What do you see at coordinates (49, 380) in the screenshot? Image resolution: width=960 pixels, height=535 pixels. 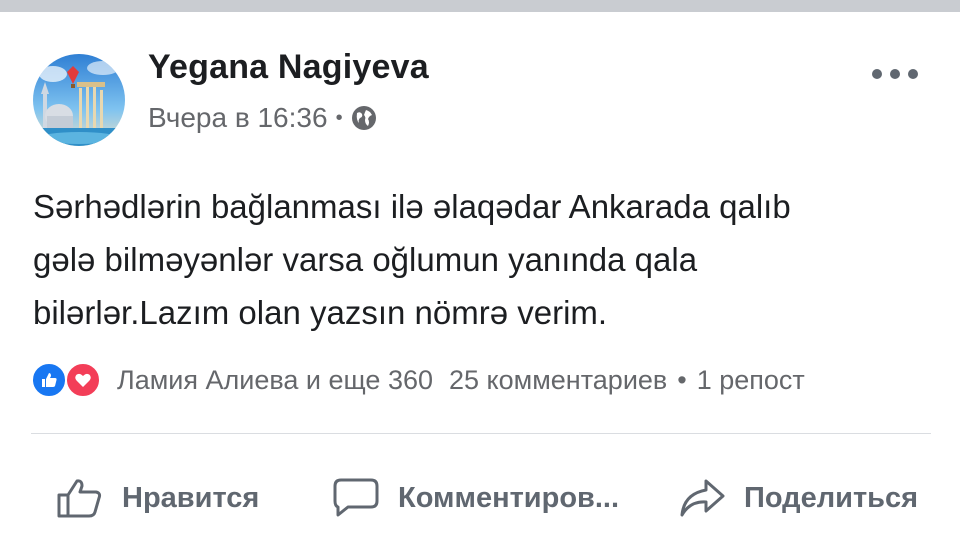 I see `like-reaction-icon` at bounding box center [49, 380].